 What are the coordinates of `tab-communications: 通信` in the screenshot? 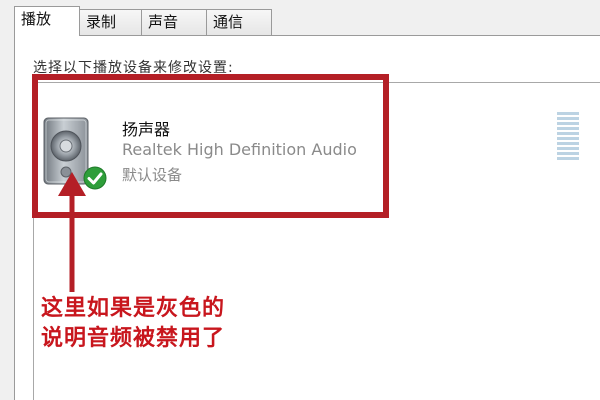 It's located at (239, 22).